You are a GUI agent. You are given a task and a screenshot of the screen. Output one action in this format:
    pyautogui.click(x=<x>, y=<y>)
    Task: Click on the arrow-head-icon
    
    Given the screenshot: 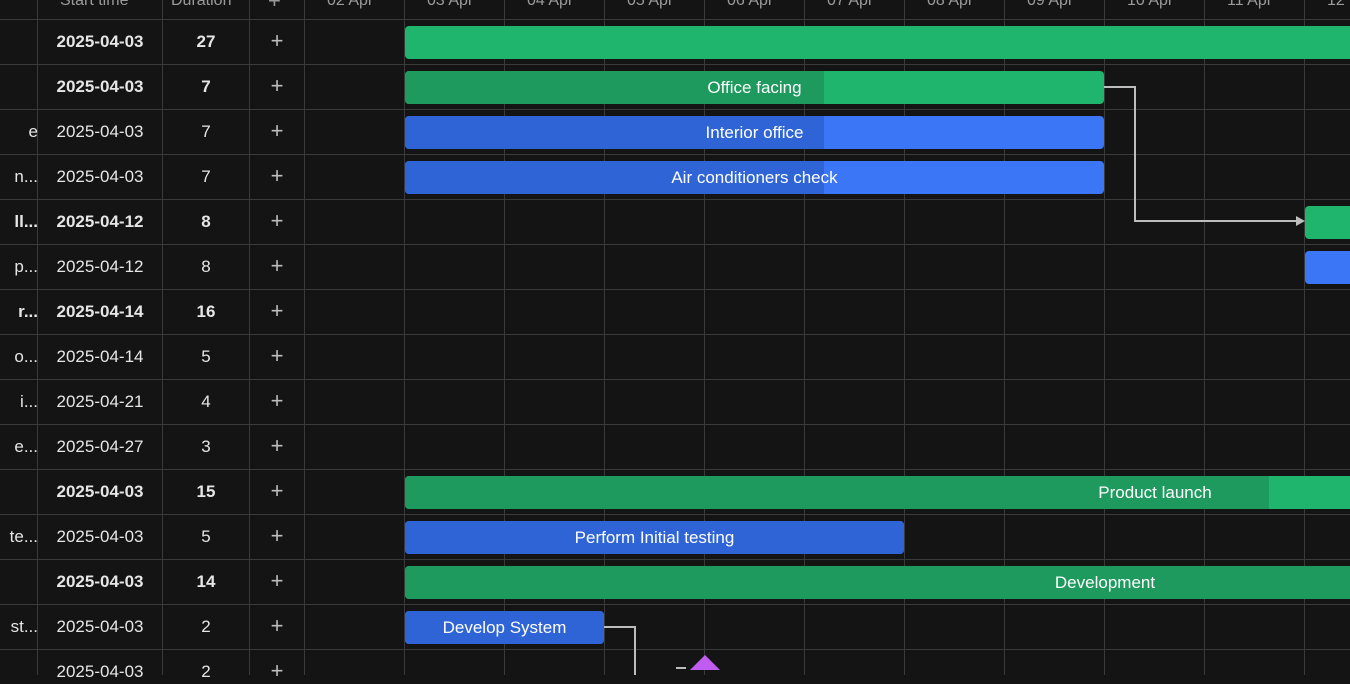 What is the action you would take?
    pyautogui.click(x=1300, y=221)
    